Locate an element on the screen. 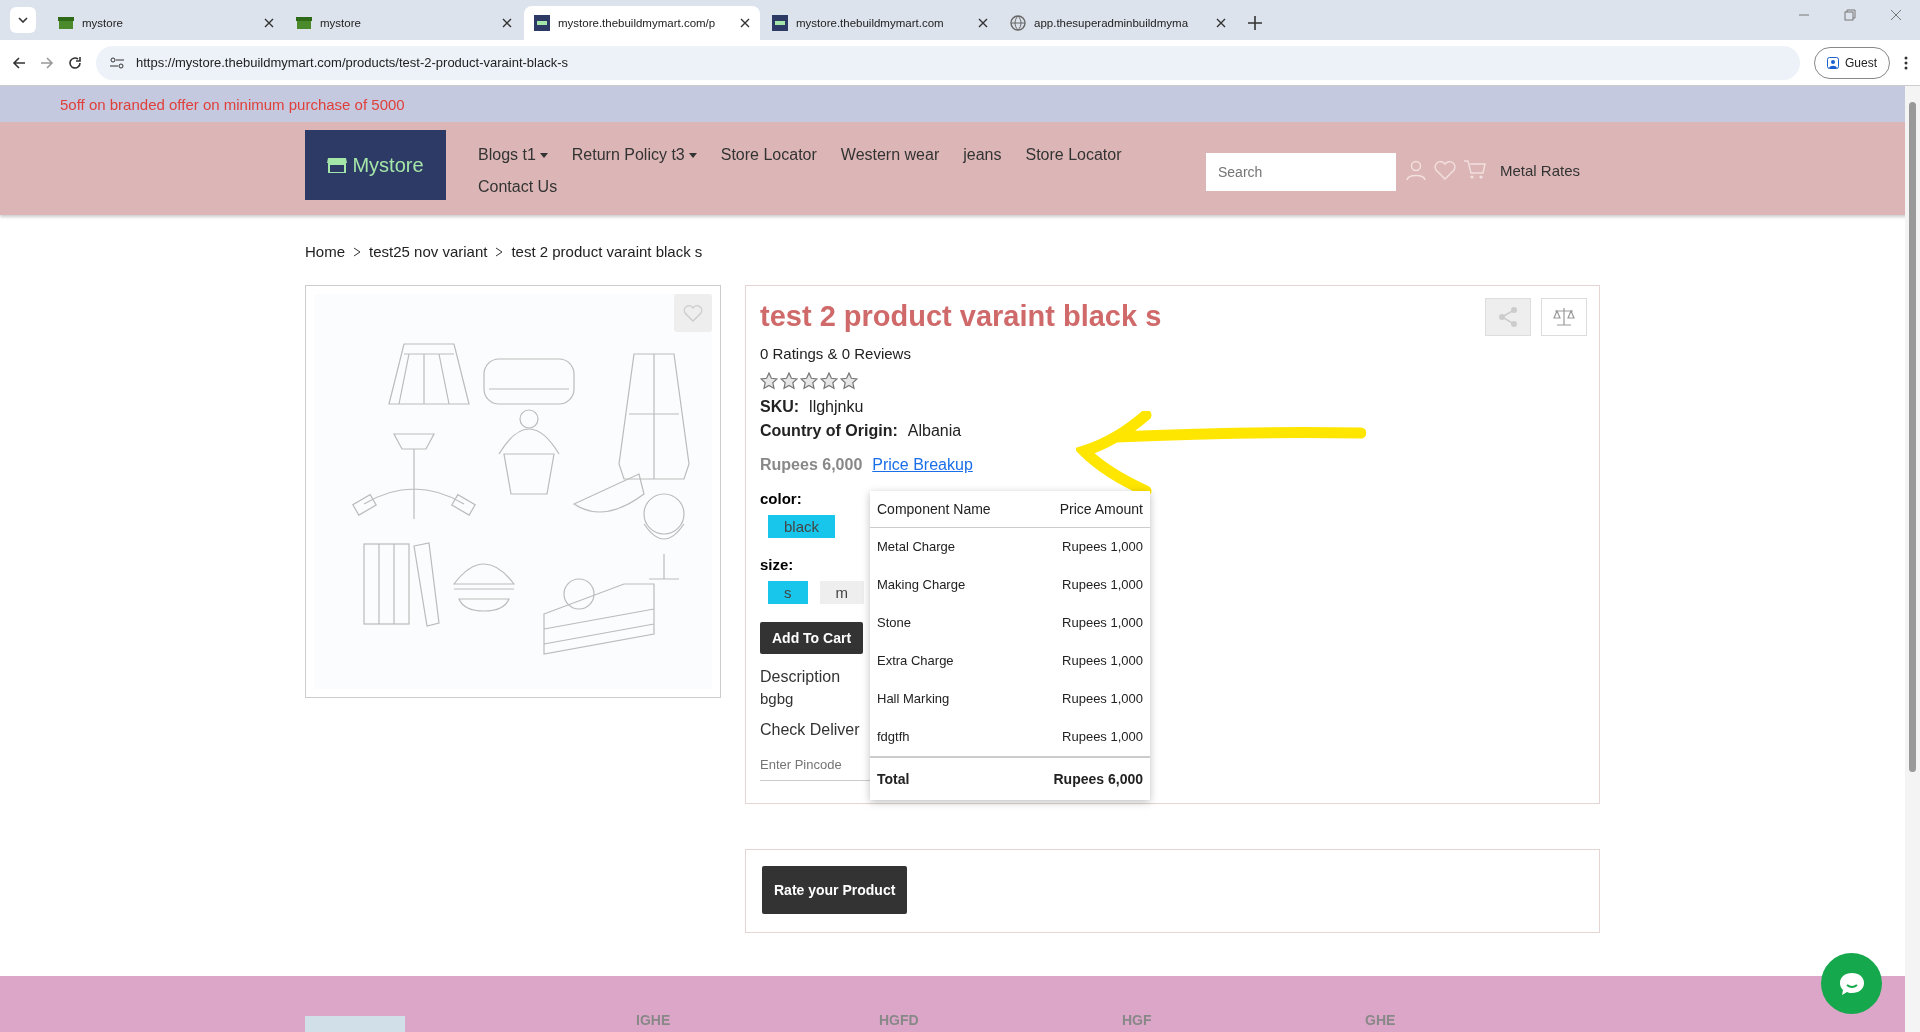 This screenshot has width=1920, height=1032. footer-heading: HGFD is located at coordinates (899, 1021).